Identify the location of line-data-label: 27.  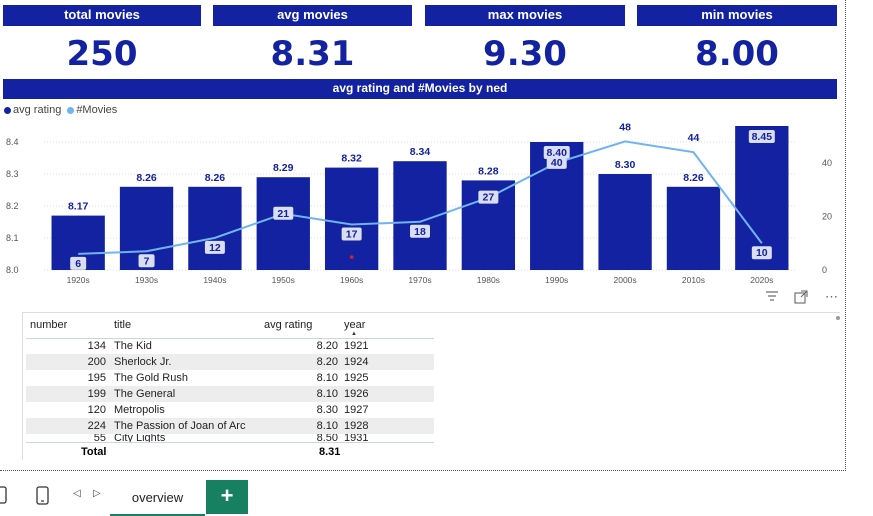
(489, 198).